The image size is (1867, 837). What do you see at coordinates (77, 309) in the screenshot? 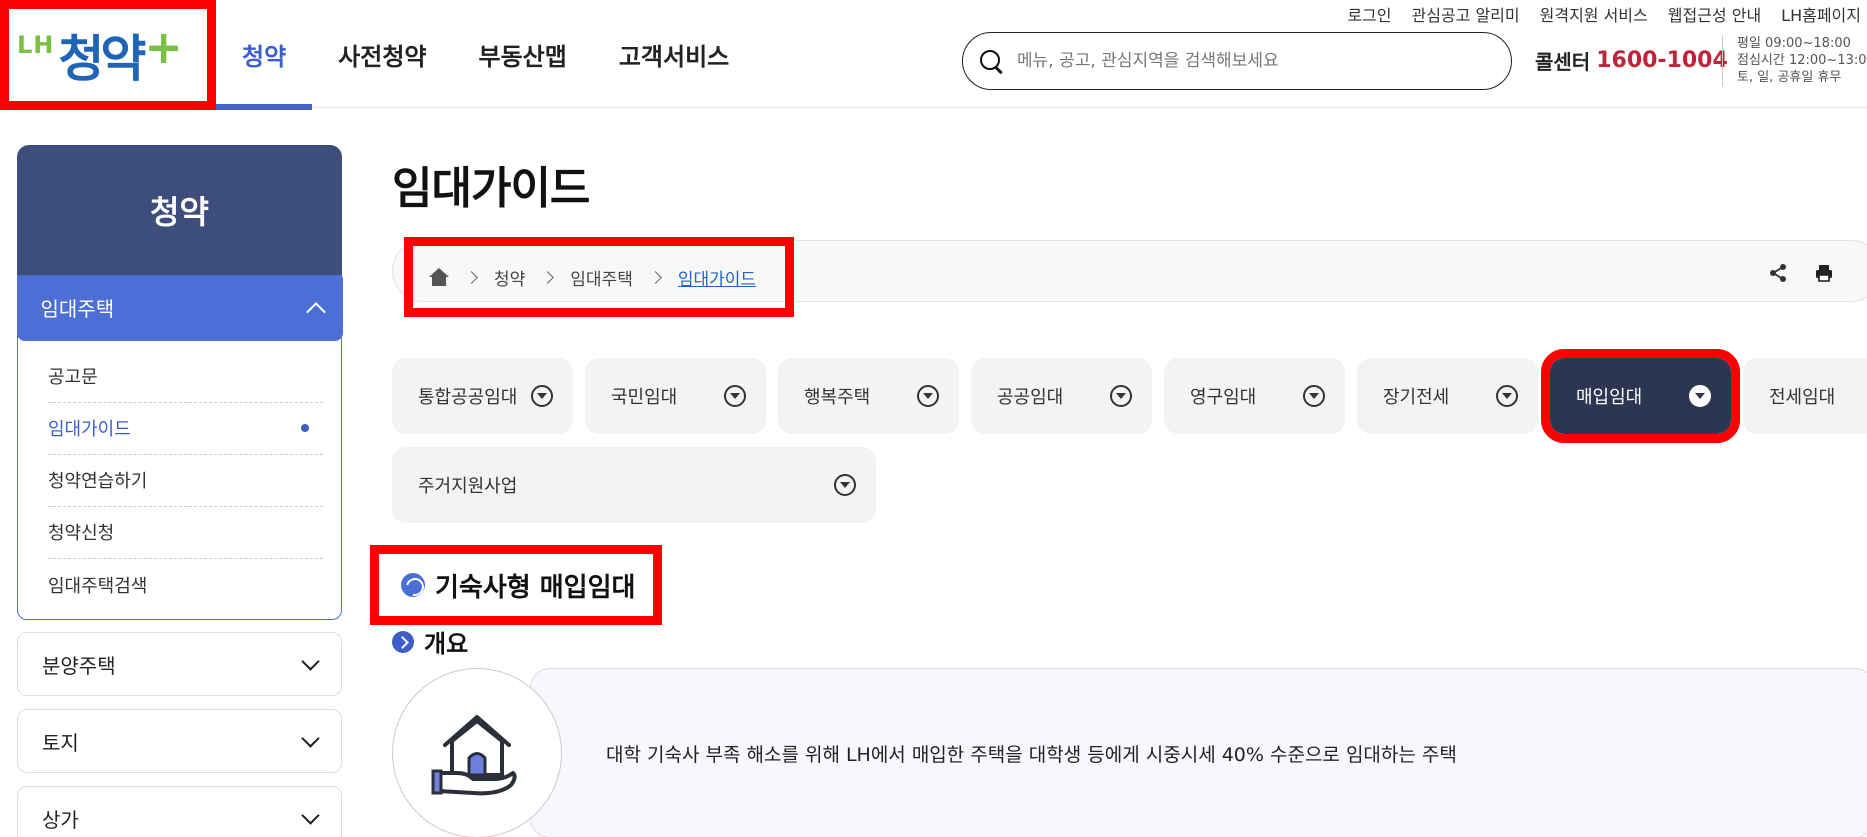
I see `sidebar-group-label: 임대주택` at bounding box center [77, 309].